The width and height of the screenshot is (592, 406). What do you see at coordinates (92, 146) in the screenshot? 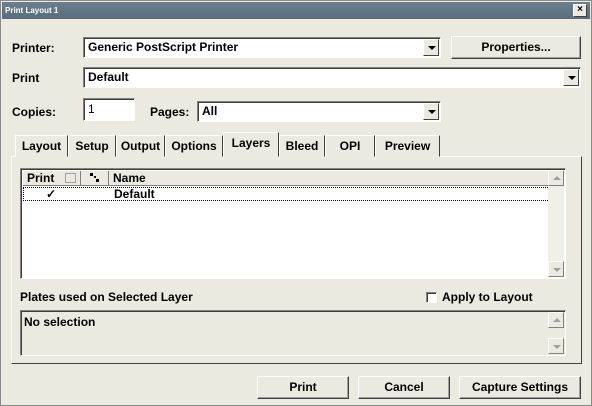
I see `tab-setup: Setup` at bounding box center [92, 146].